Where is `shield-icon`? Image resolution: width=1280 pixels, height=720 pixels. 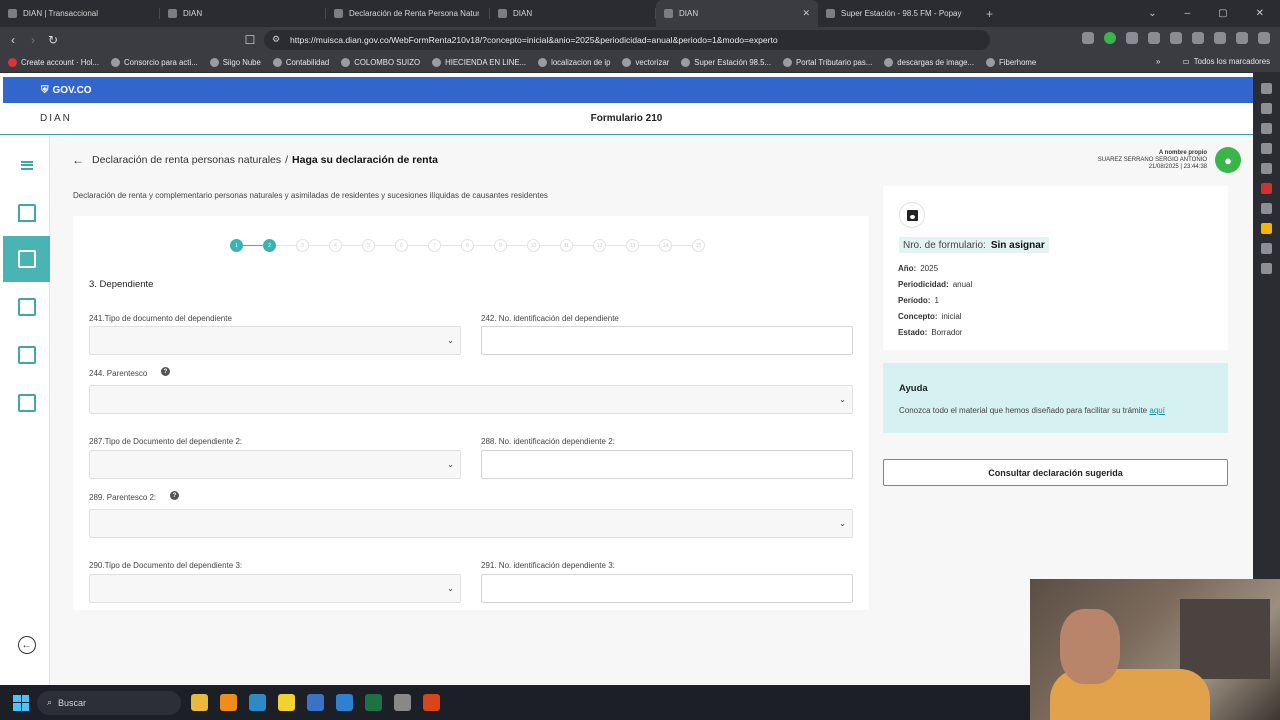 shield-icon is located at coordinates (1242, 38).